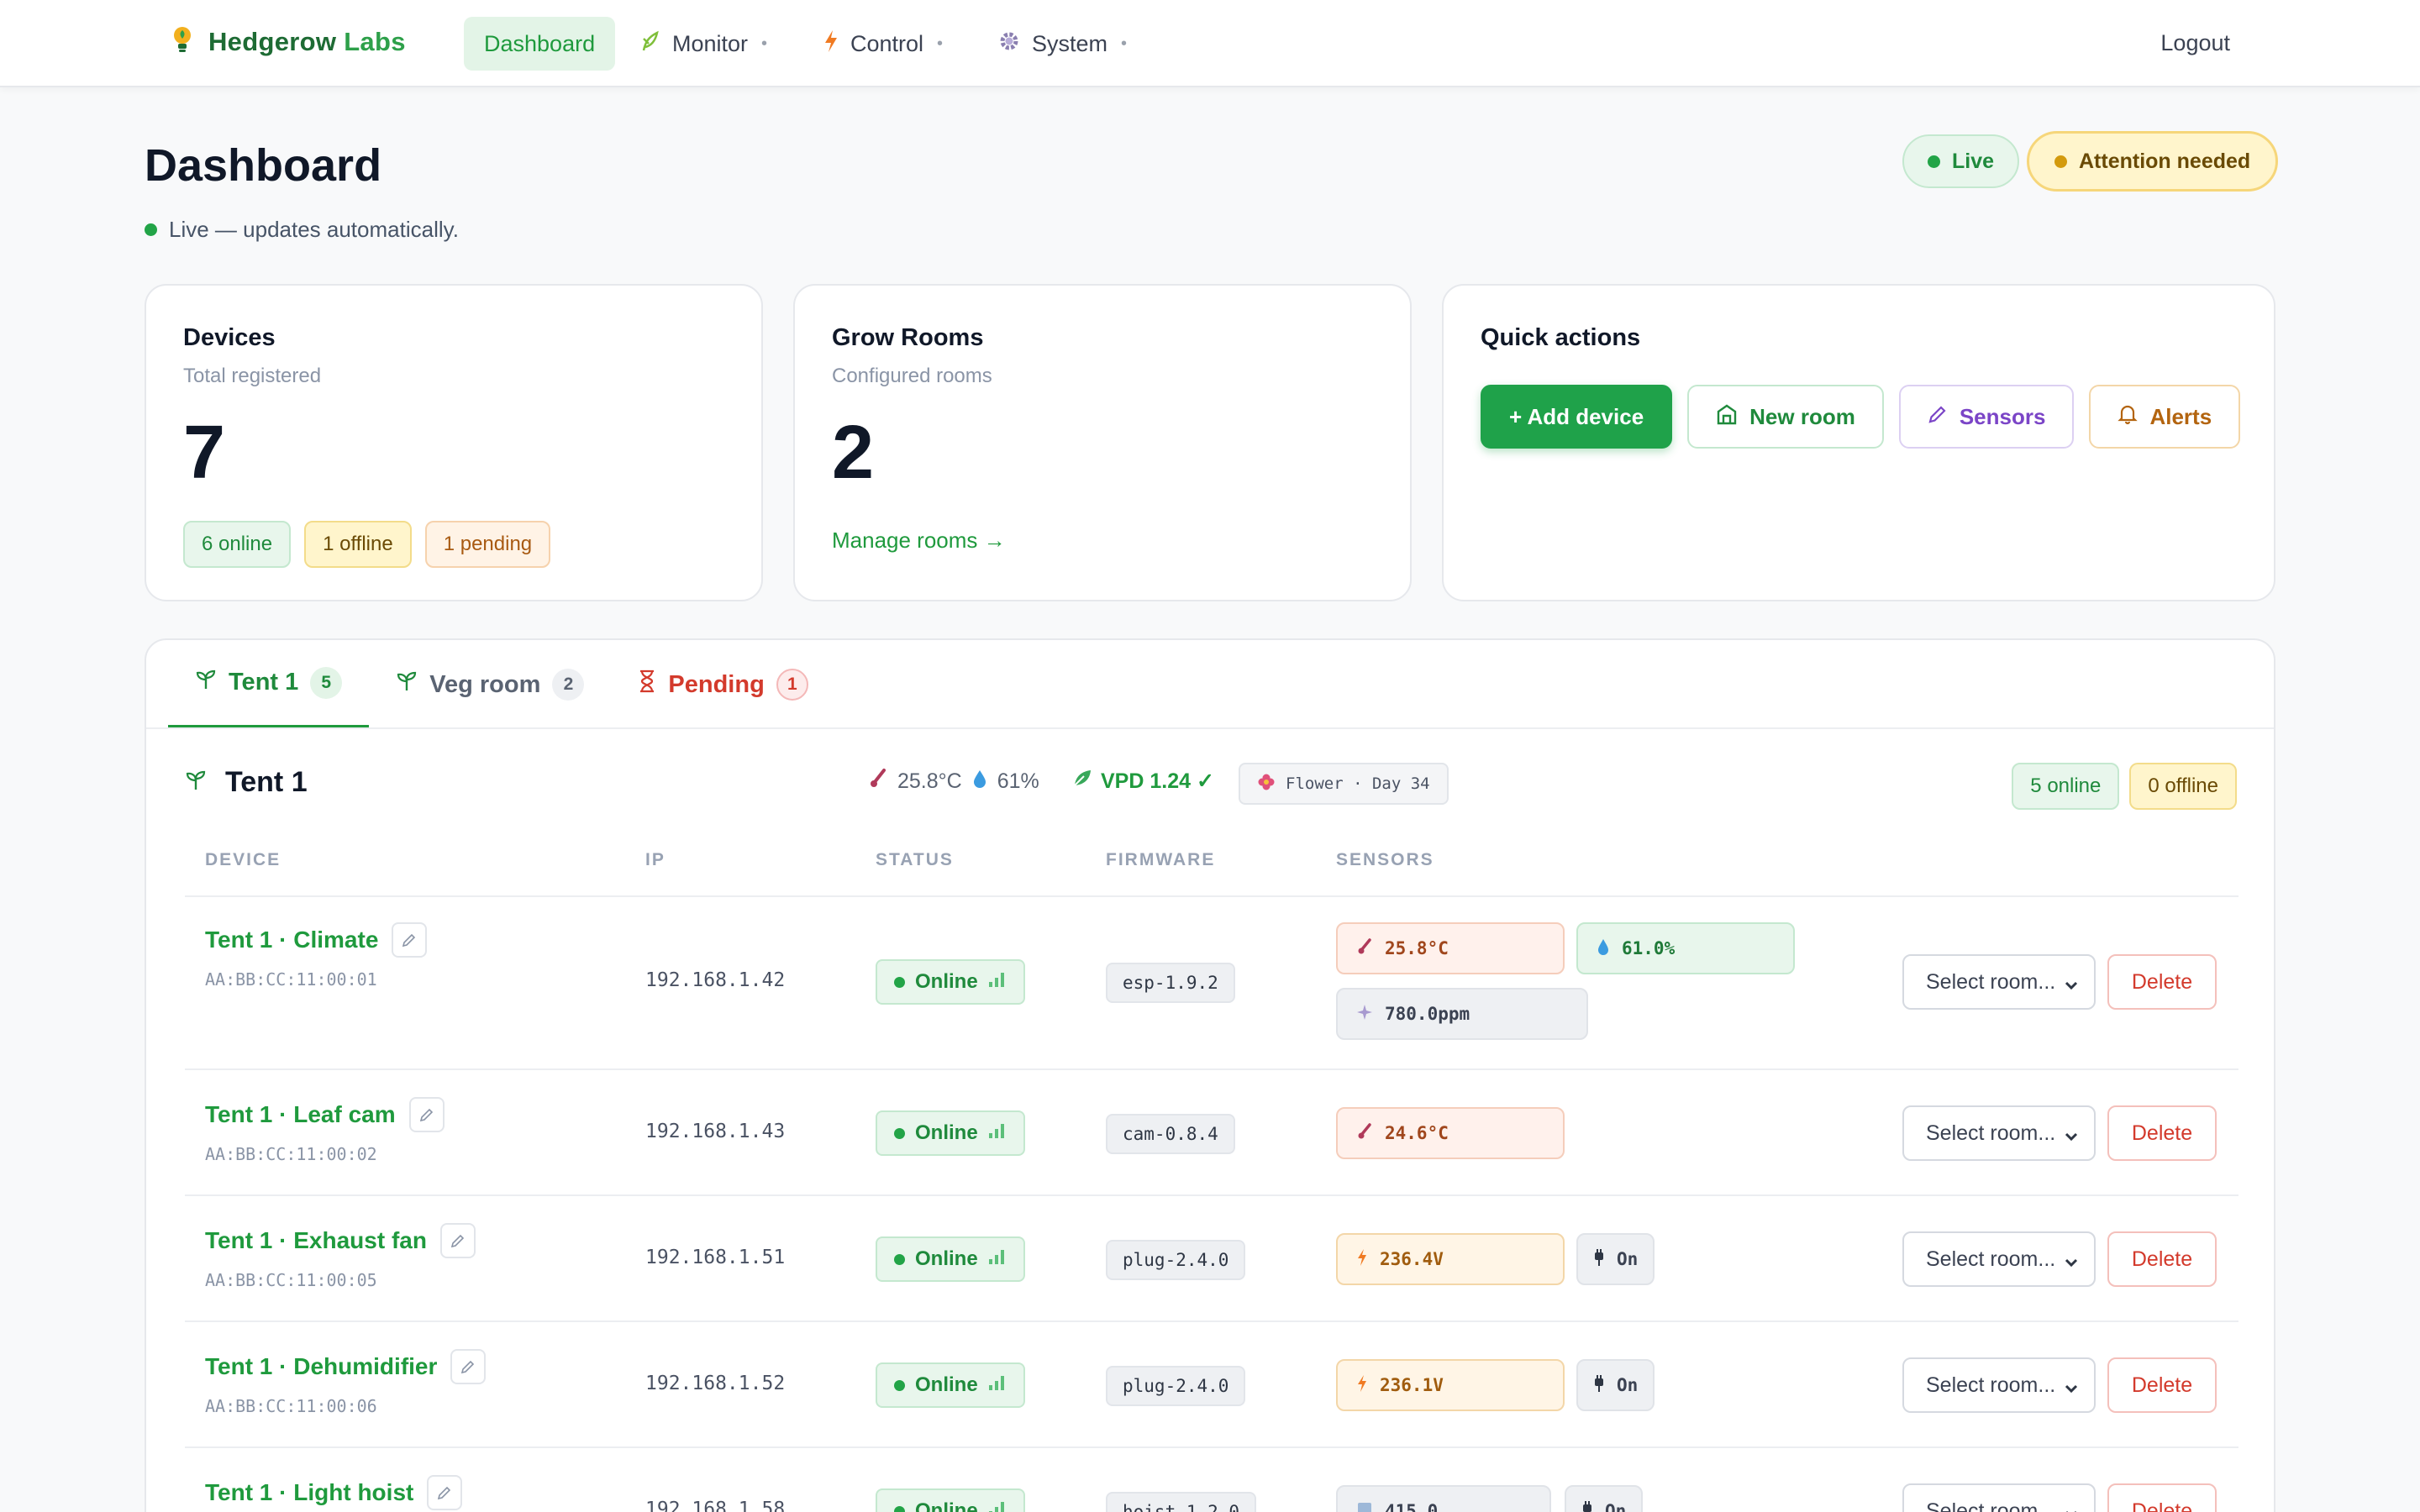 The height and width of the screenshot is (1512, 2420). What do you see at coordinates (716, 1131) in the screenshot?
I see `device-ip: 192.168.1.43` at bounding box center [716, 1131].